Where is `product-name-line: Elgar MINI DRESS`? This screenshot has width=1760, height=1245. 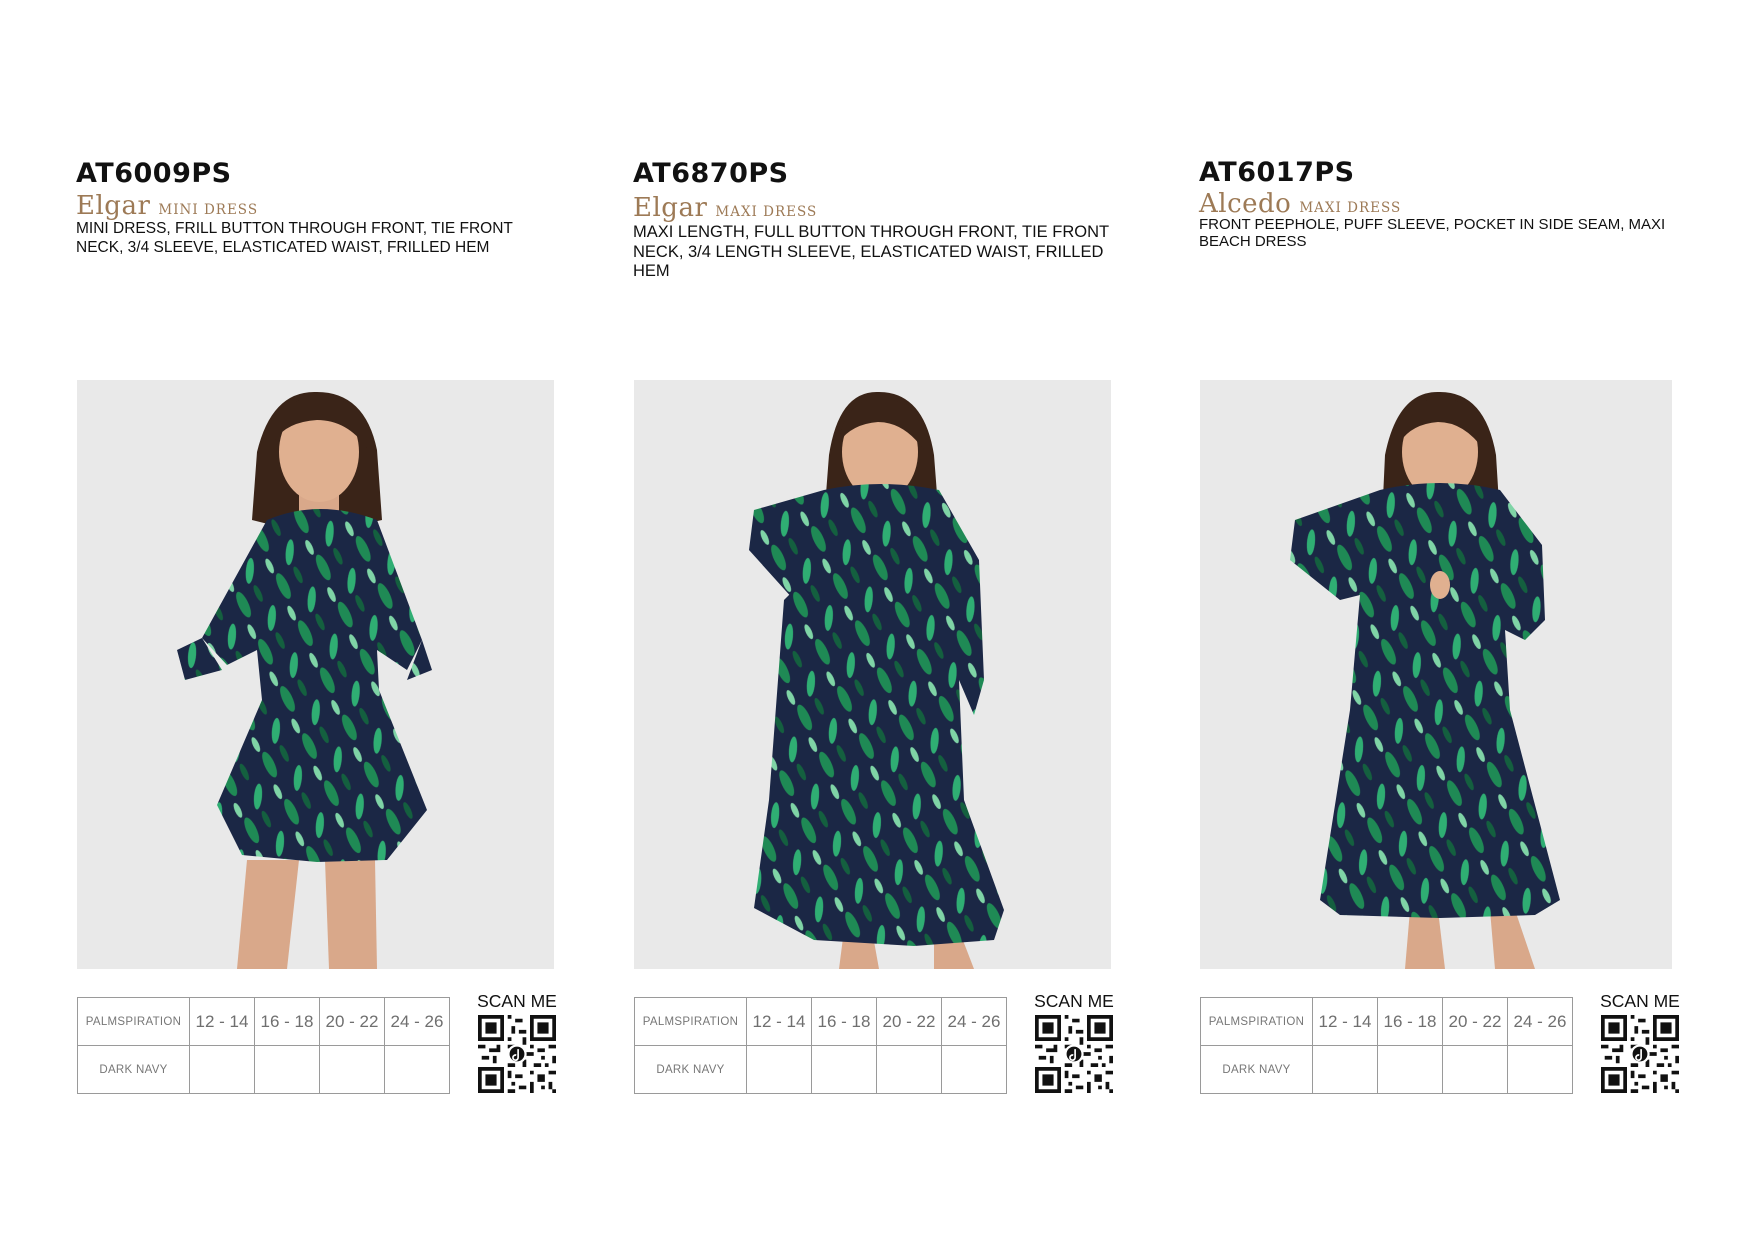 product-name-line: Elgar MINI DRESS is located at coordinates (167, 206).